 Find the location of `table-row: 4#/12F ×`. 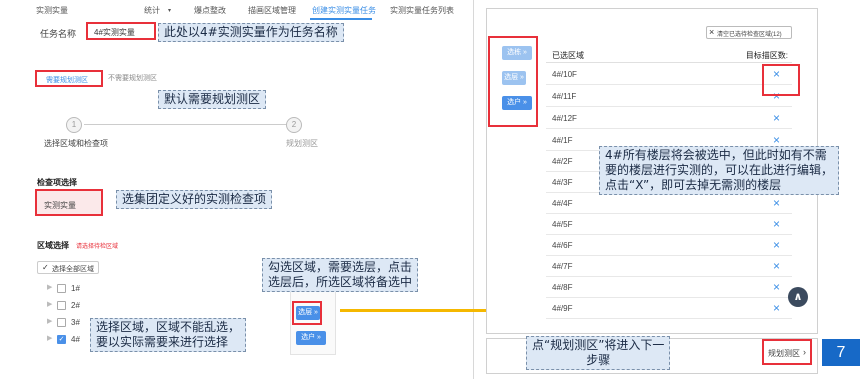

table-row: 4#/12F × is located at coordinates (669, 118).